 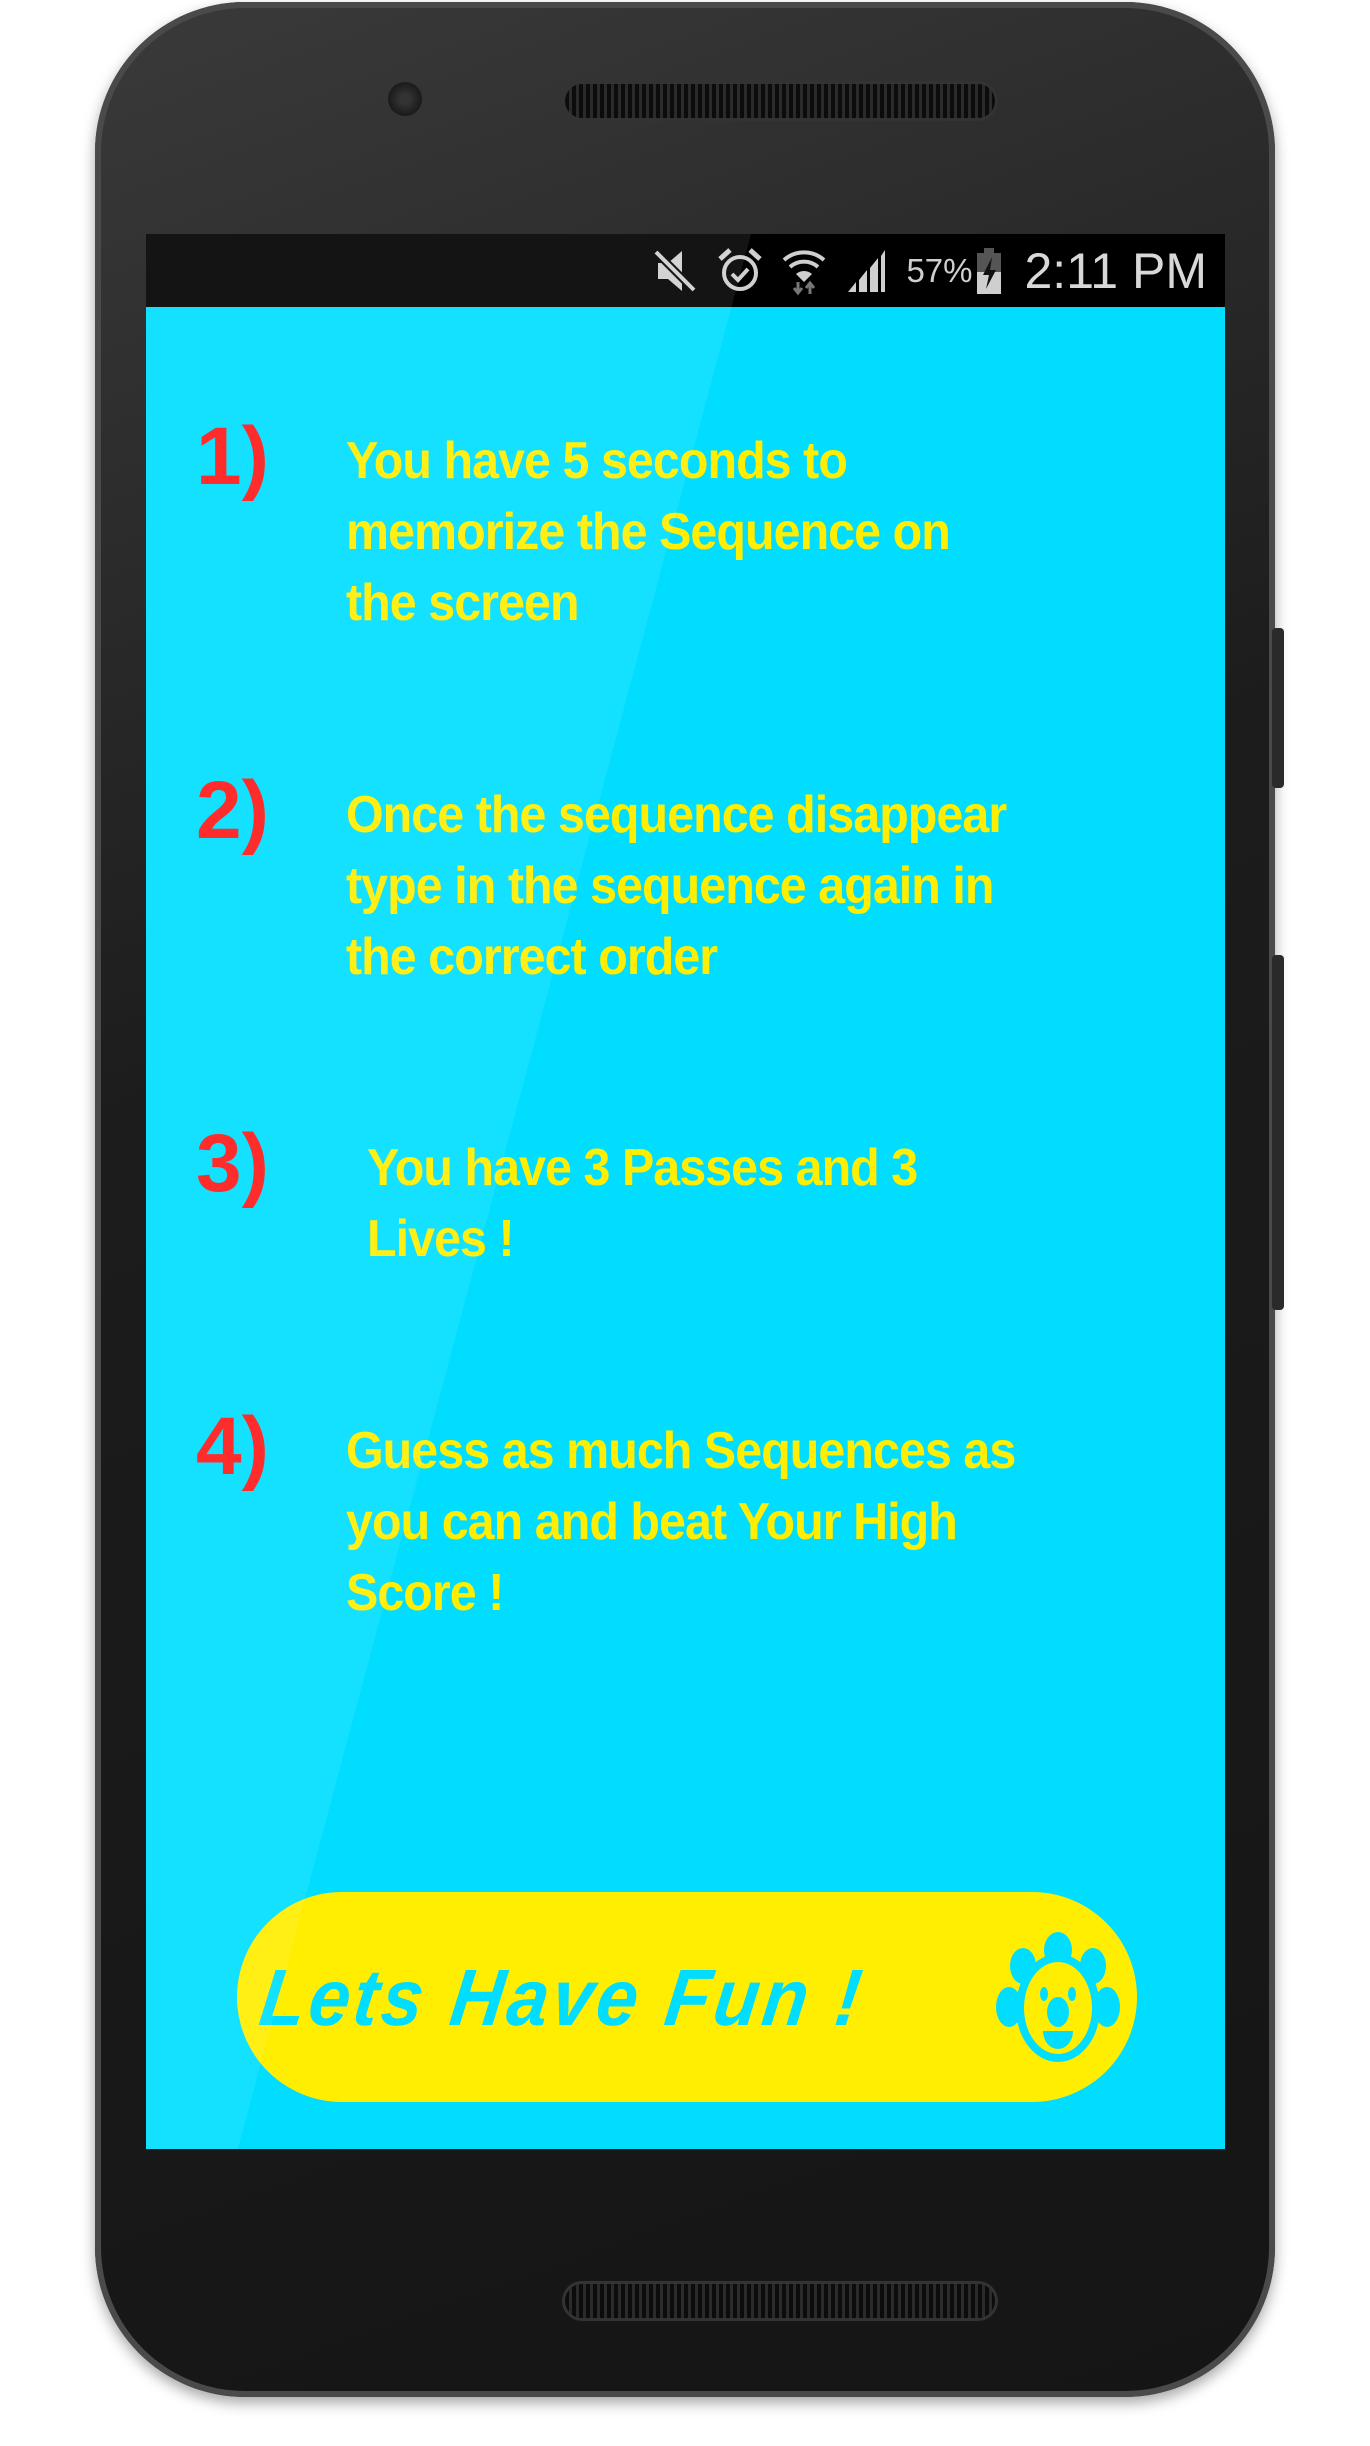 What do you see at coordinates (740, 269) in the screenshot?
I see `alarm-icon` at bounding box center [740, 269].